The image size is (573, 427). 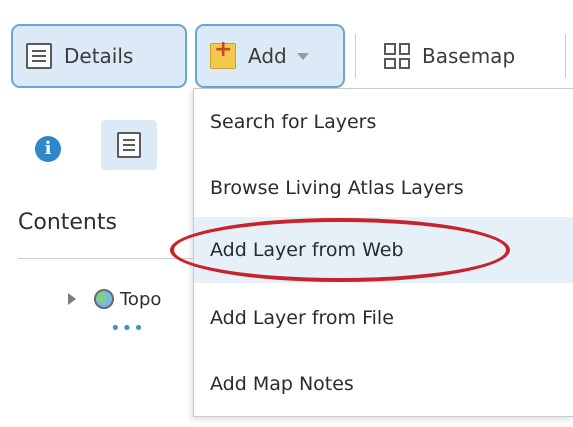 I want to click on menu-item-add-map-notes: Add Map Notes, so click(x=383, y=384).